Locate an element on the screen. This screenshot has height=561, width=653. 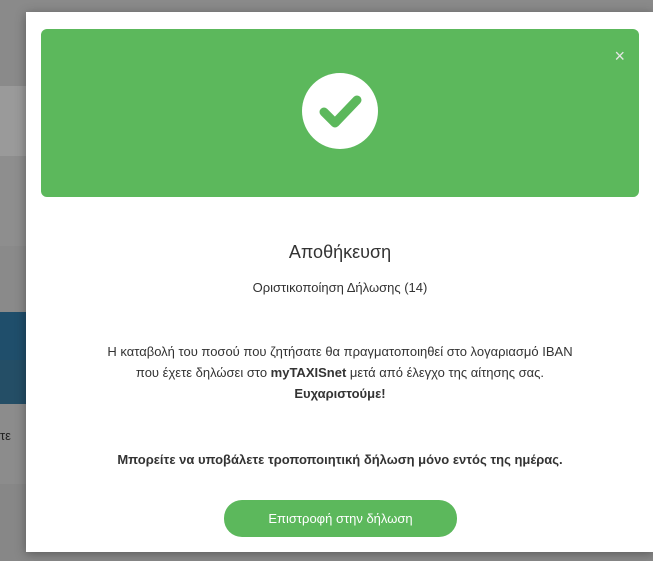
brand-name: myTAXISnet is located at coordinates (308, 372).